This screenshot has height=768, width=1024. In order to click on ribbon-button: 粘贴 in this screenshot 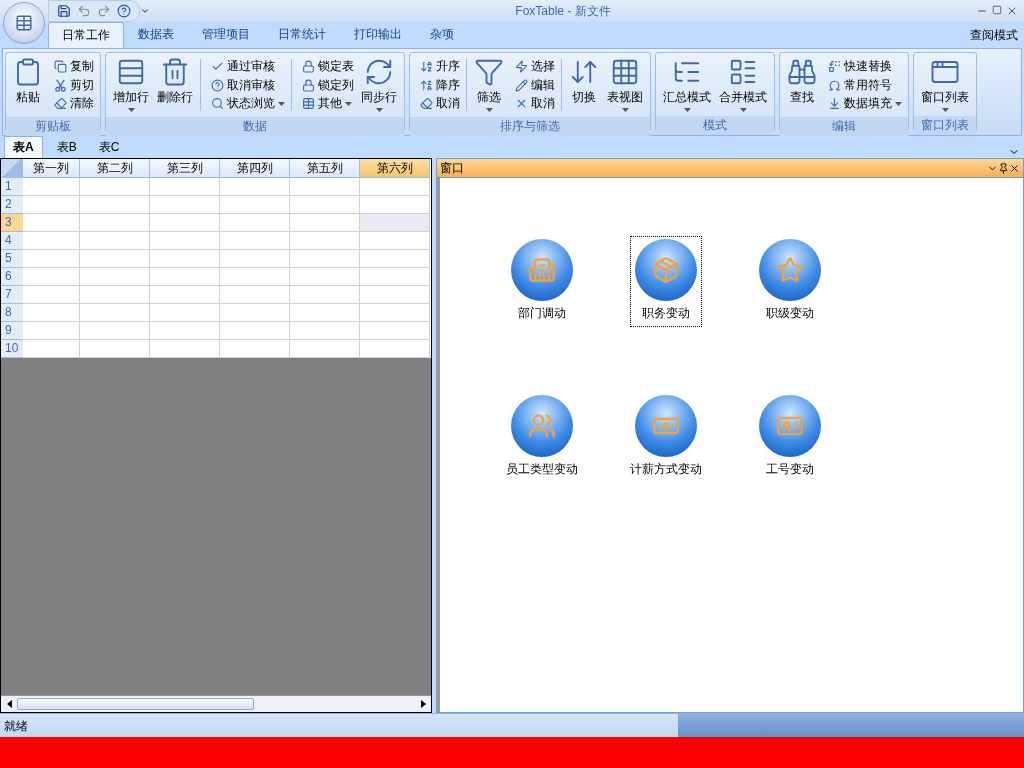, I will do `click(28, 85)`.